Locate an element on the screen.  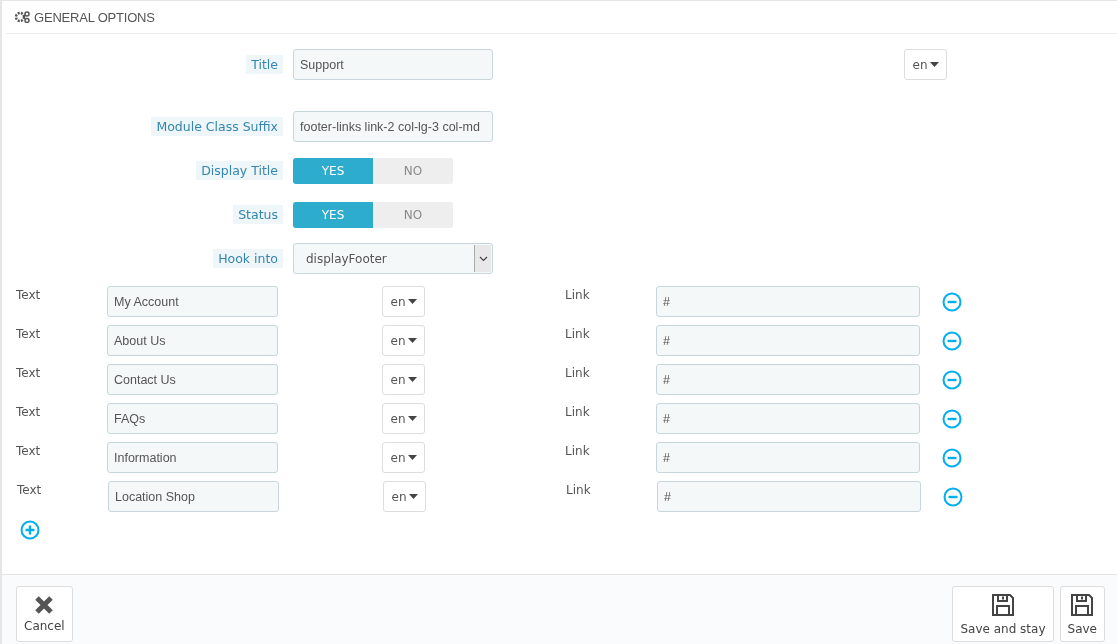
field-label: Hook into is located at coordinates (248, 258).